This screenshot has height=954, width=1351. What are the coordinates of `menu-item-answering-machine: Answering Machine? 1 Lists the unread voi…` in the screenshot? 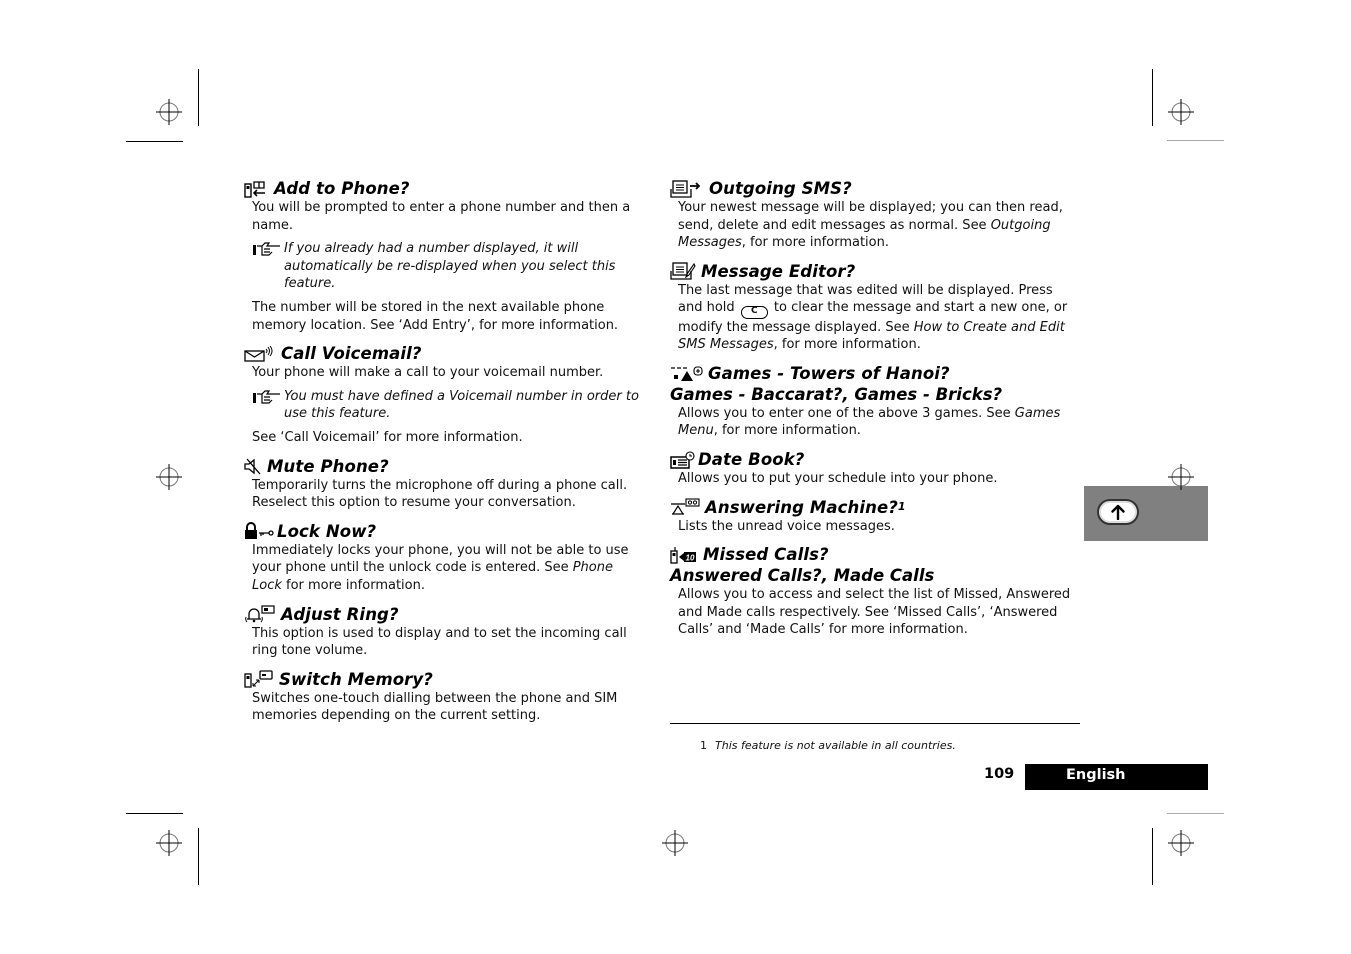 It's located at (875, 516).